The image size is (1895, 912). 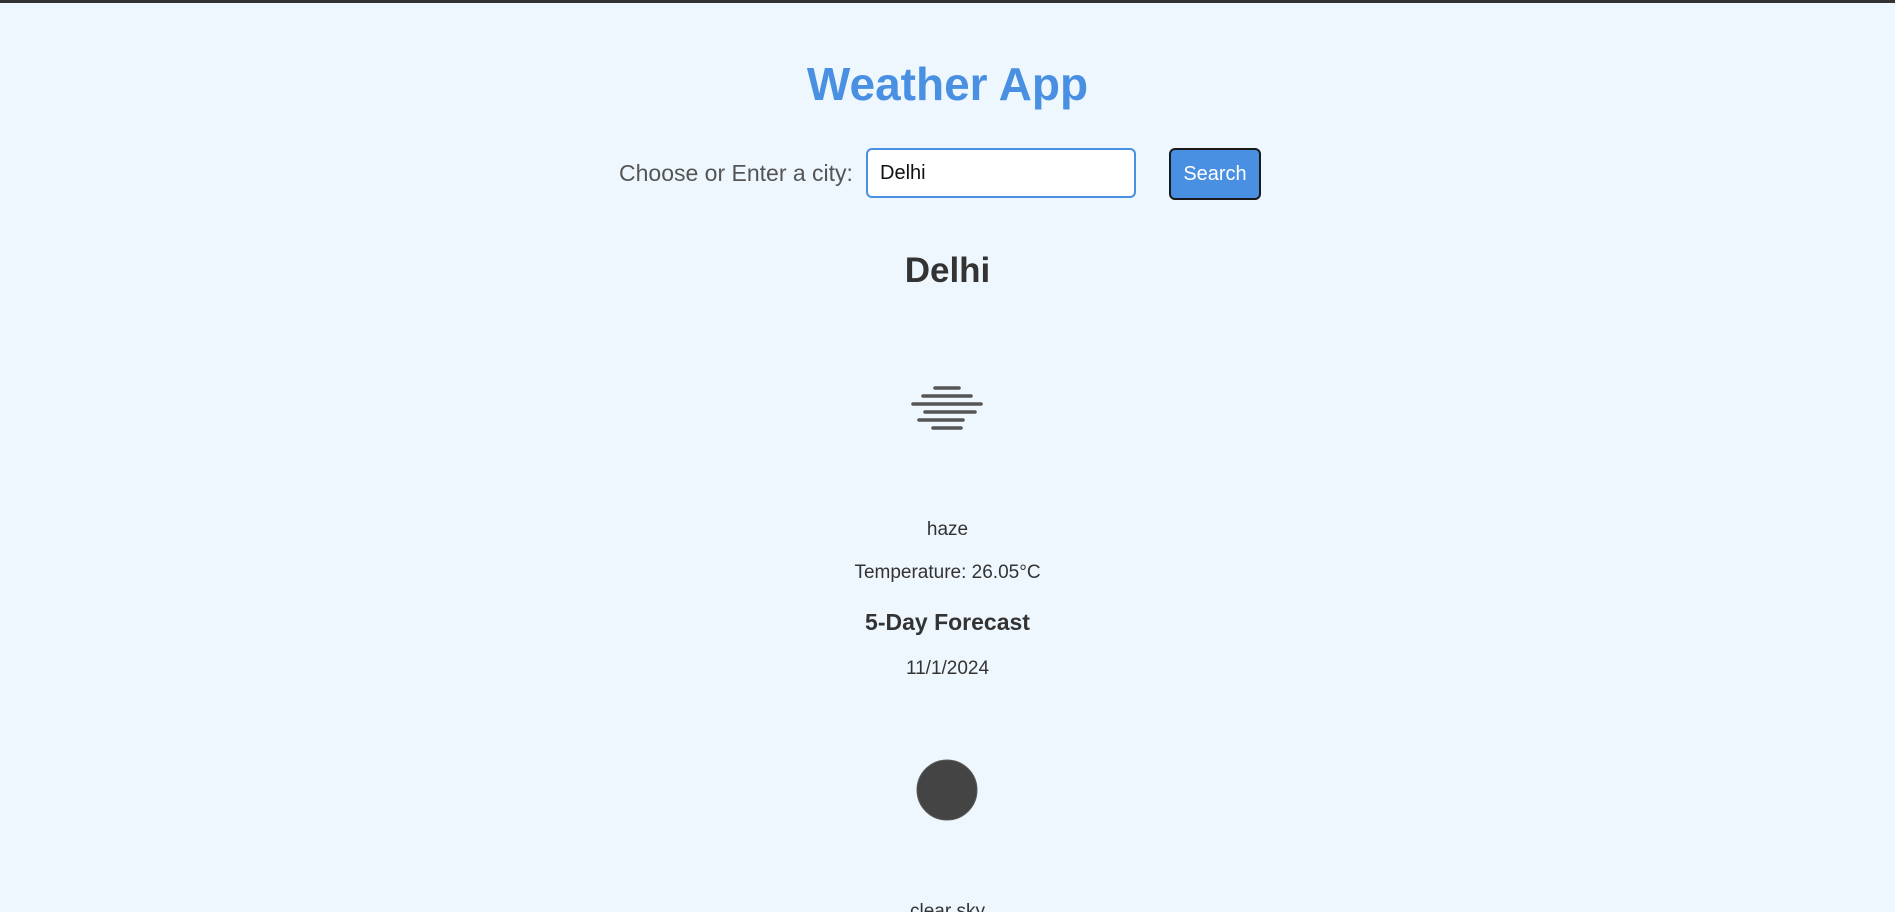 What do you see at coordinates (947, 84) in the screenshot?
I see `app-title: Weather App` at bounding box center [947, 84].